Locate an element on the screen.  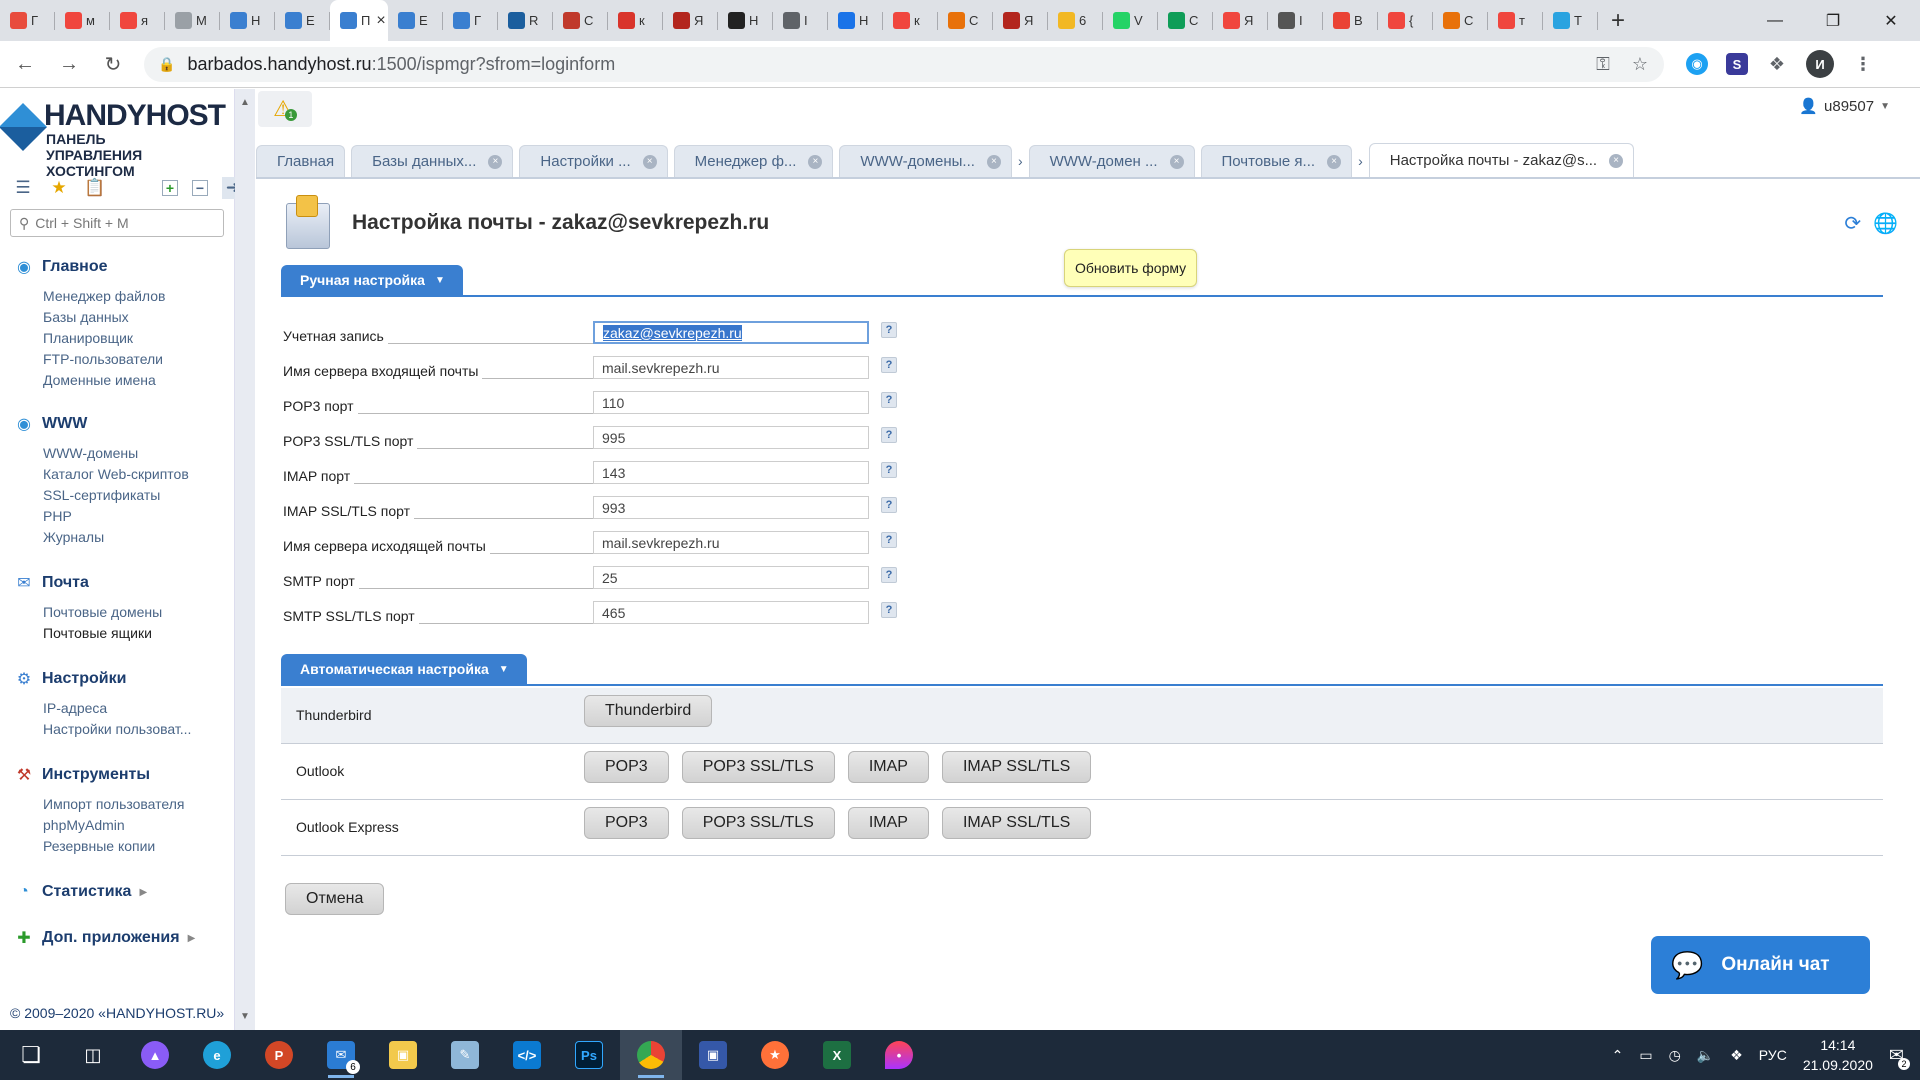
extension-eye-icon: ◉ is located at coordinates (1697, 64).